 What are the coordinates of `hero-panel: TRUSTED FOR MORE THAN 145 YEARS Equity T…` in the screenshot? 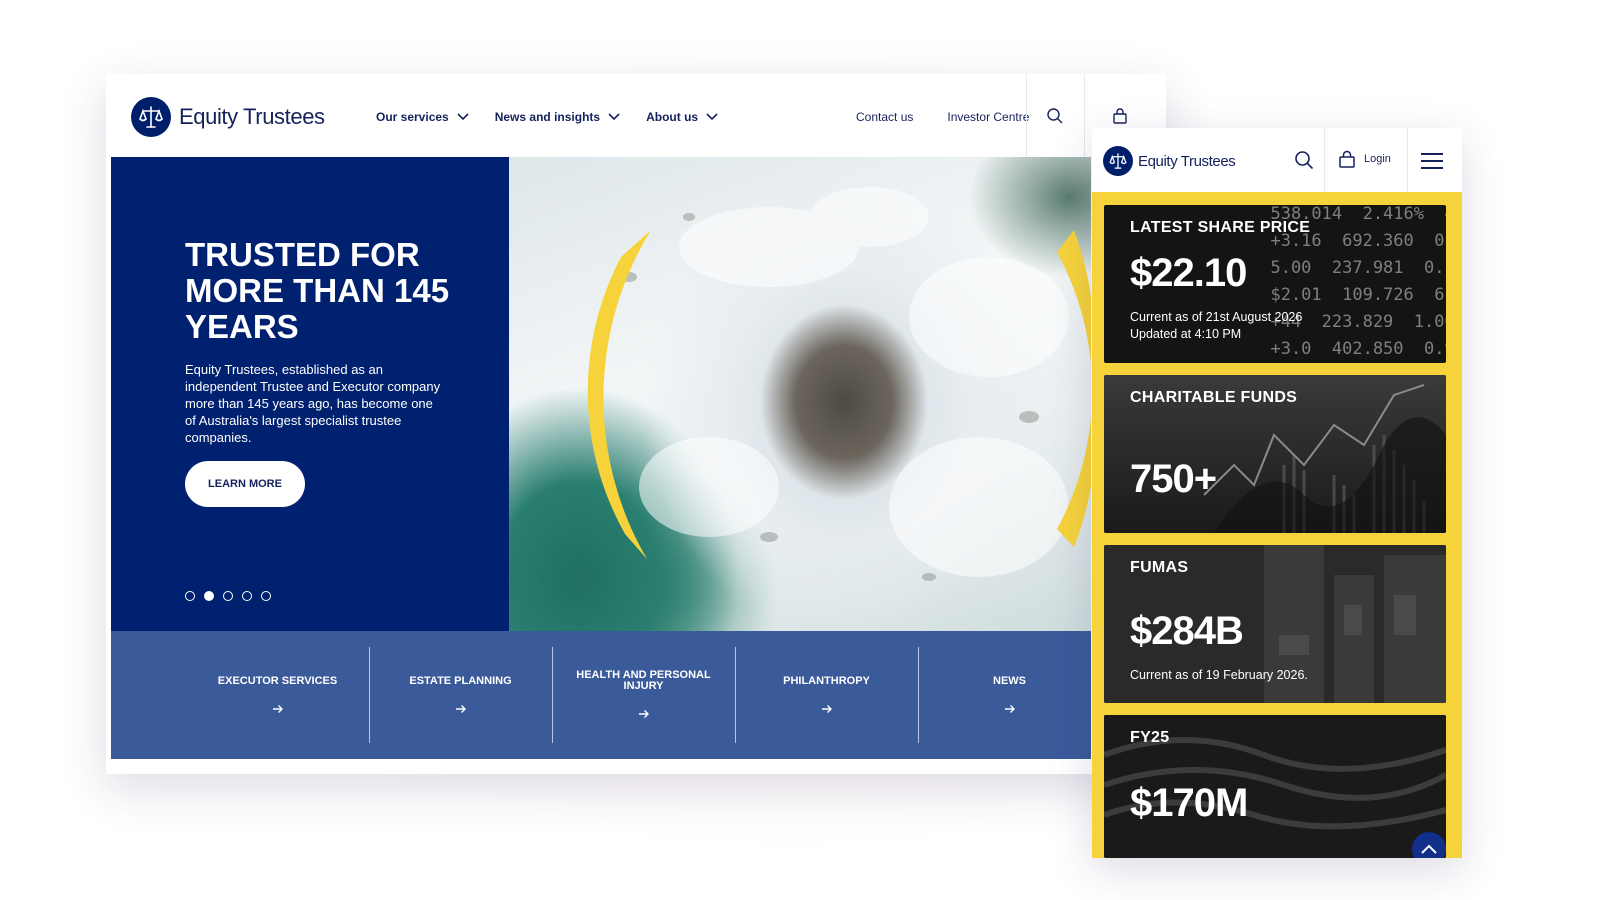 It's located at (310, 394).